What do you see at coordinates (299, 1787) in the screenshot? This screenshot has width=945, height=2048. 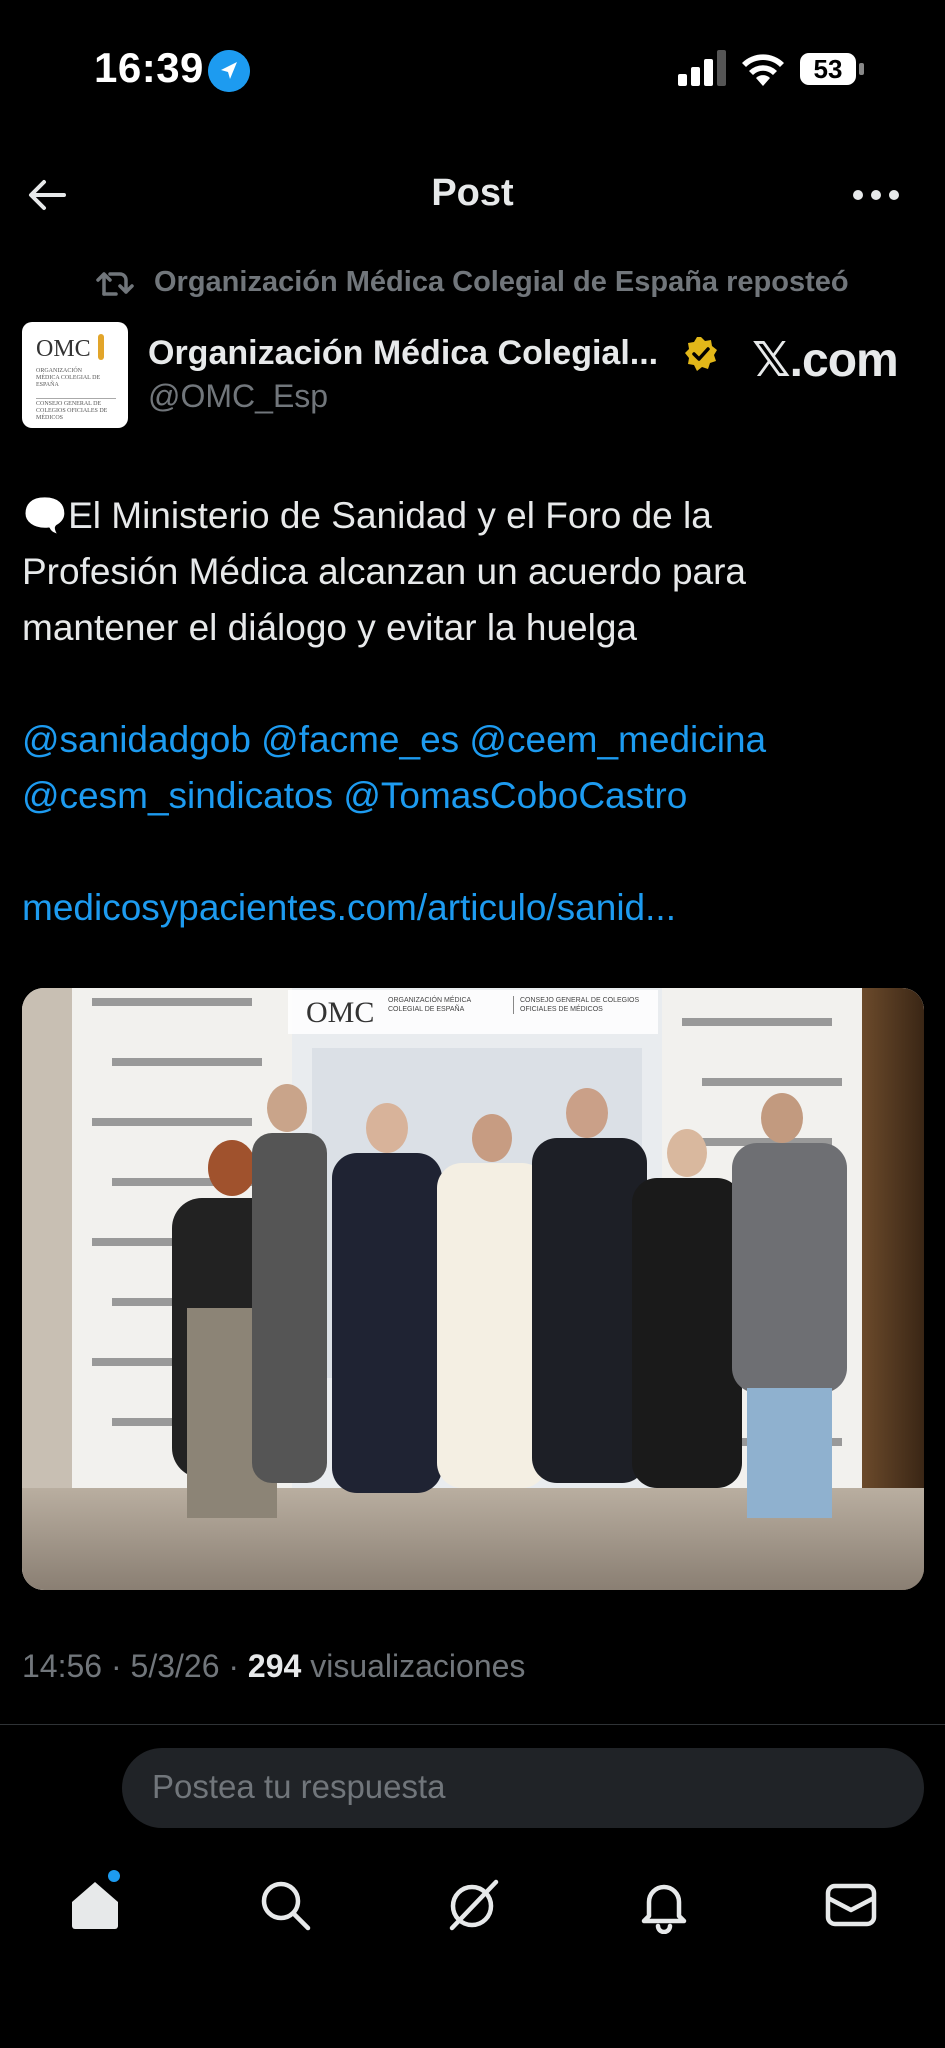 I see `reply-placeholder: Postea tu respuesta` at bounding box center [299, 1787].